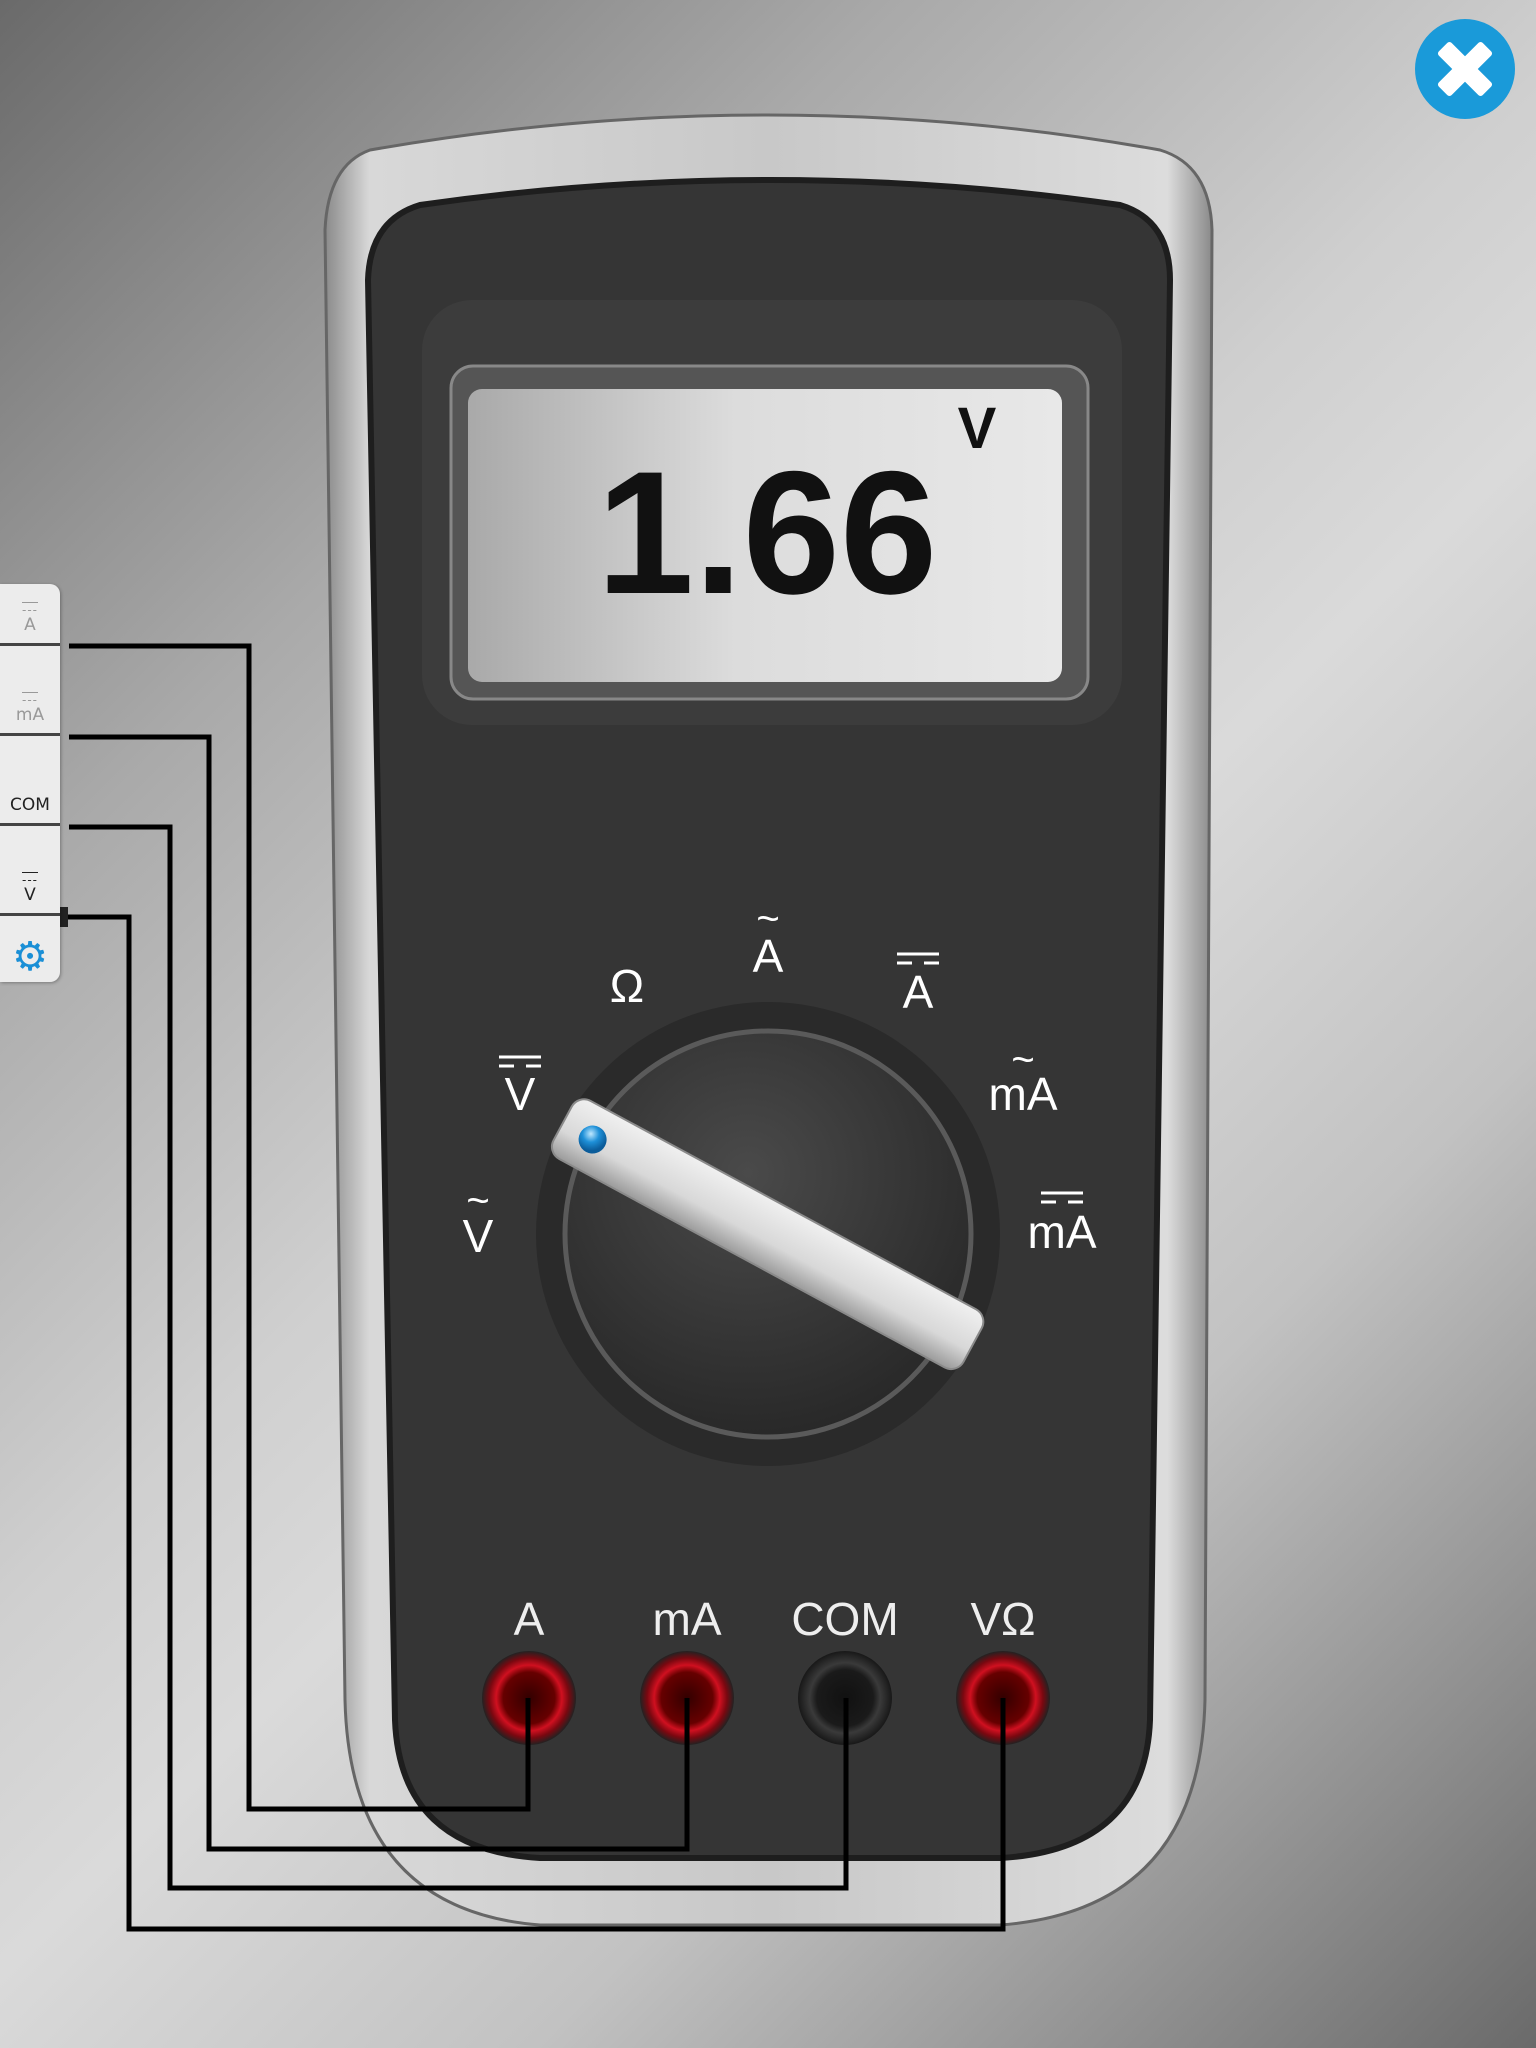  Describe the element at coordinates (768, 956) in the screenshot. I see `dial-label-ac-amp: A` at that location.